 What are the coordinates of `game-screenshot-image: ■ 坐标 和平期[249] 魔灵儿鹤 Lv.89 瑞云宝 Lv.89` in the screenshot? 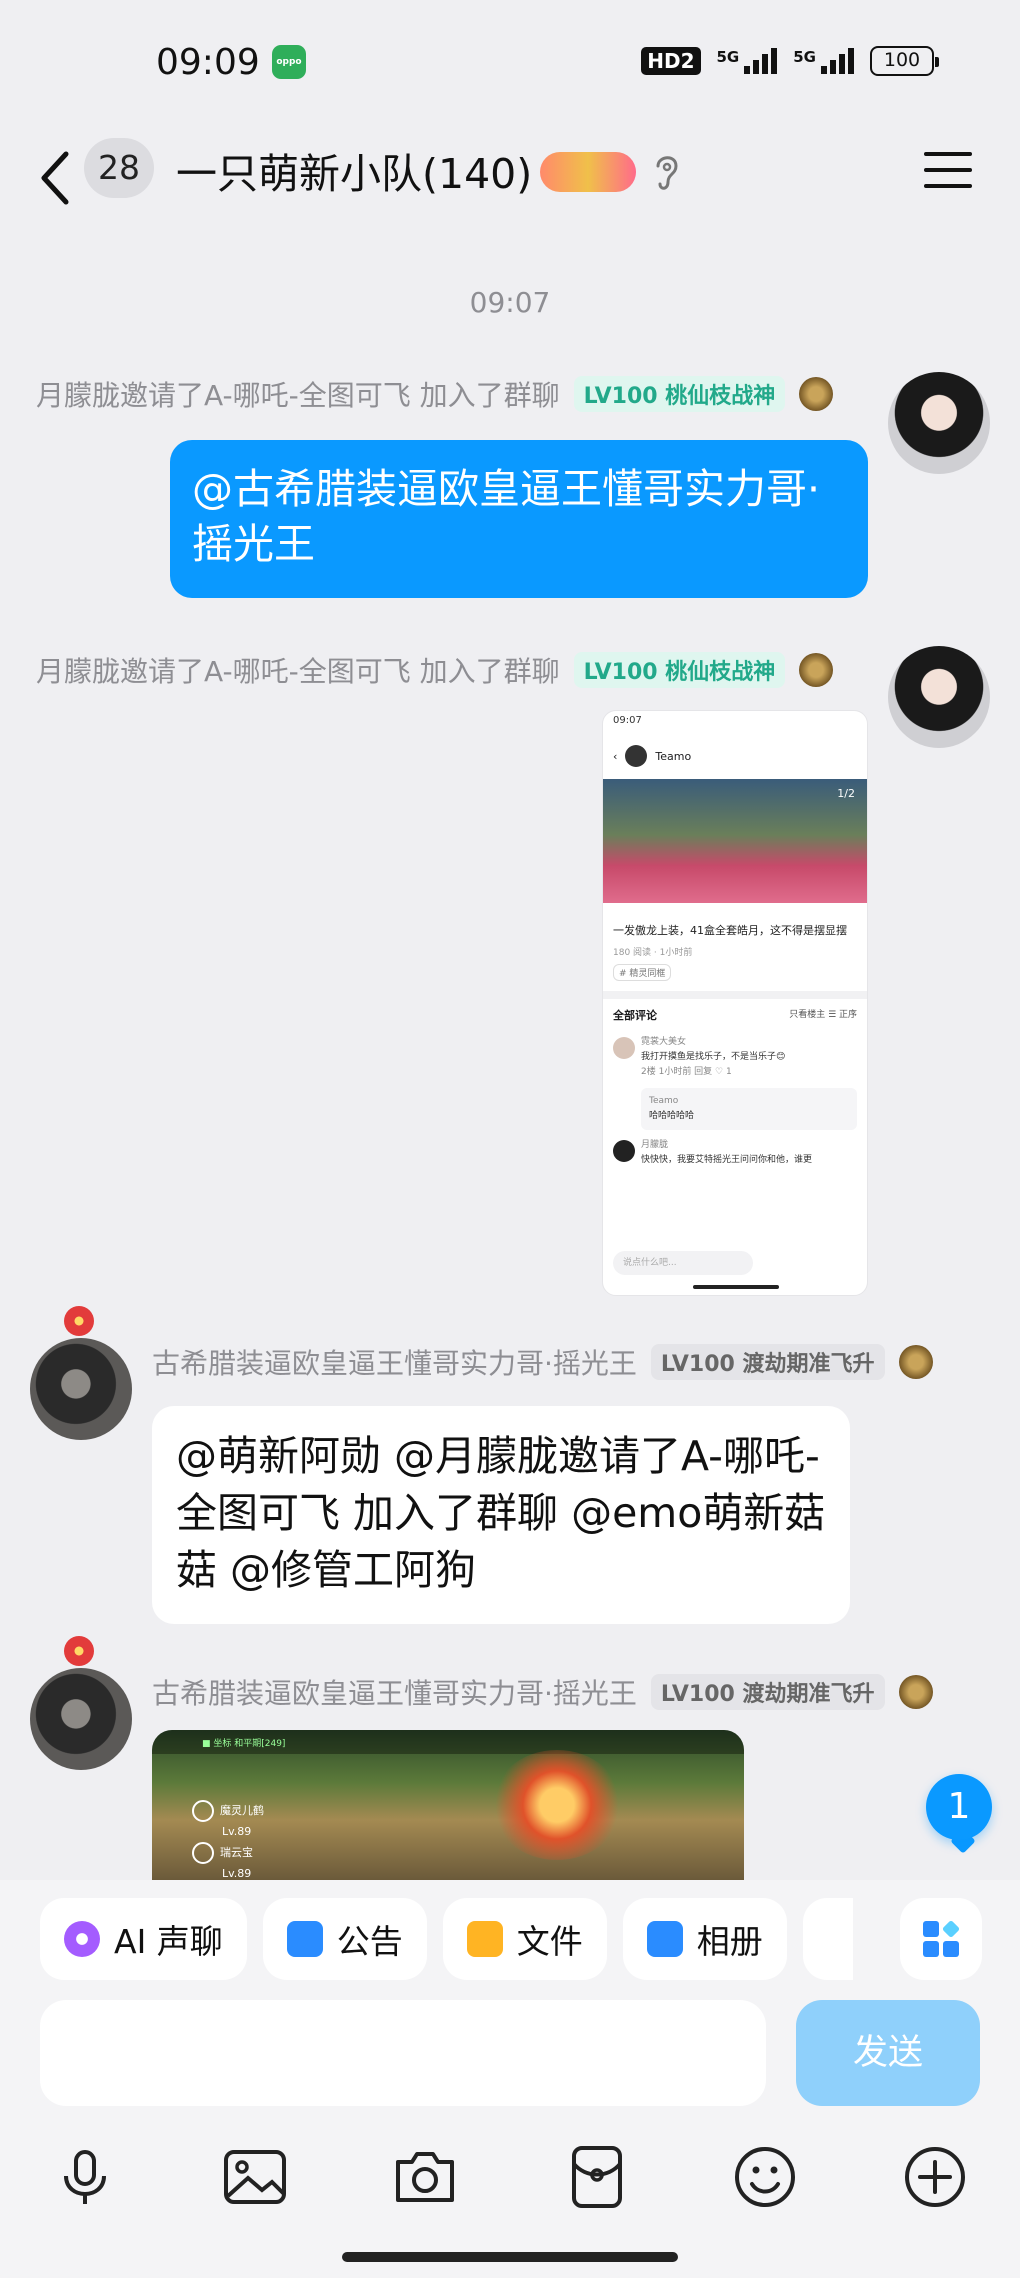 It's located at (448, 1805).